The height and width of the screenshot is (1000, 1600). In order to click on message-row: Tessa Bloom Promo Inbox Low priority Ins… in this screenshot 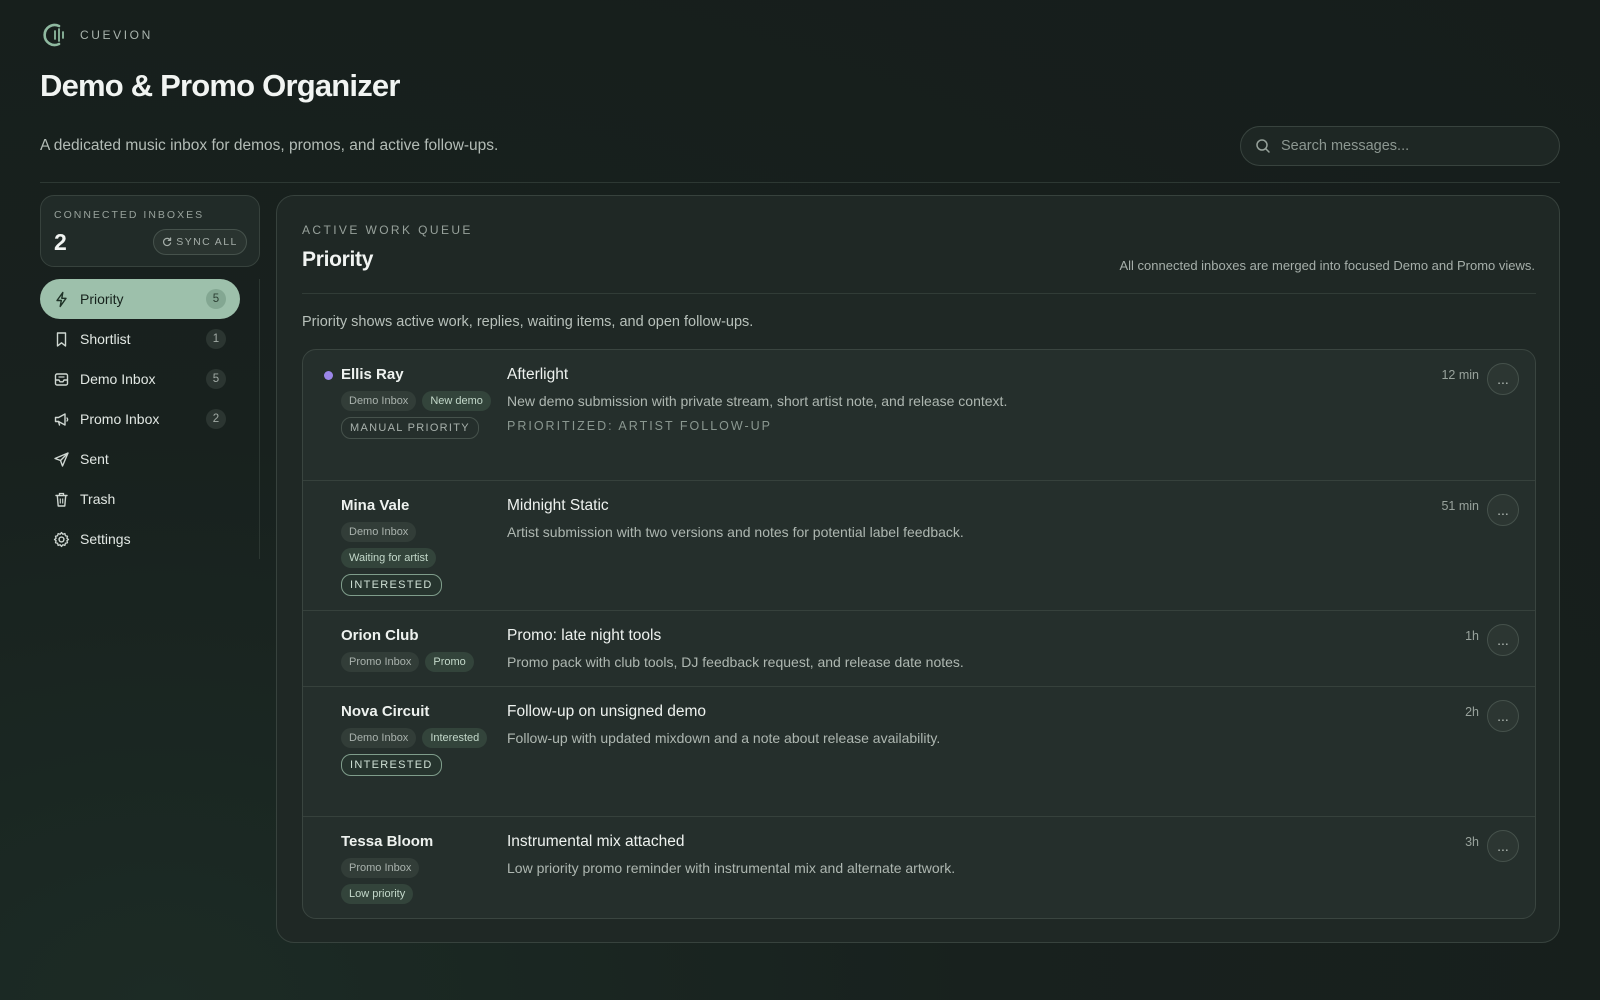, I will do `click(919, 867)`.